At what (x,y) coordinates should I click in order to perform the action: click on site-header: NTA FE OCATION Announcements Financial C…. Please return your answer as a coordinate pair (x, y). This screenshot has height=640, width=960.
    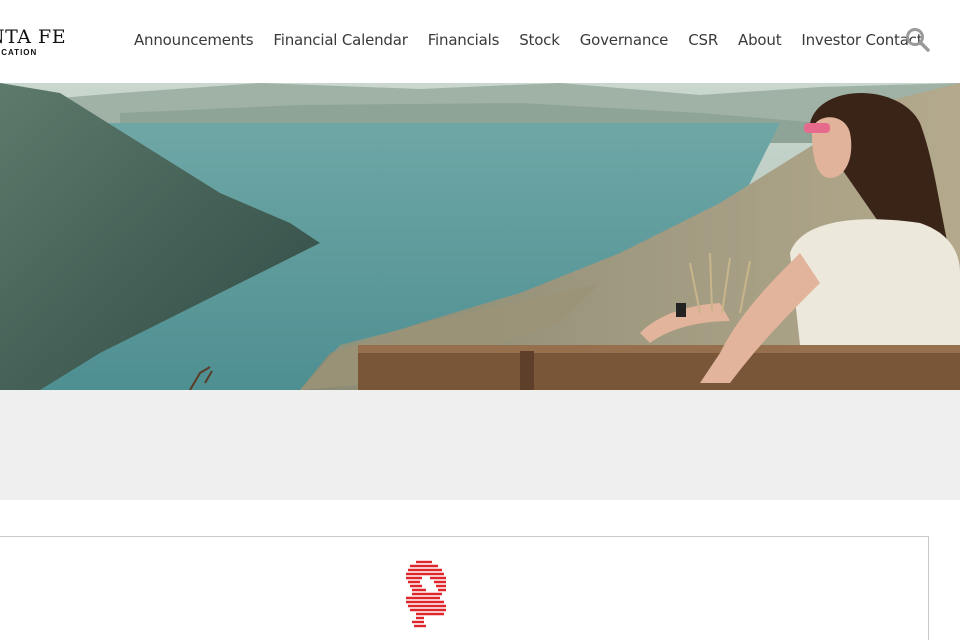
    Looking at the image, I should click on (480, 41).